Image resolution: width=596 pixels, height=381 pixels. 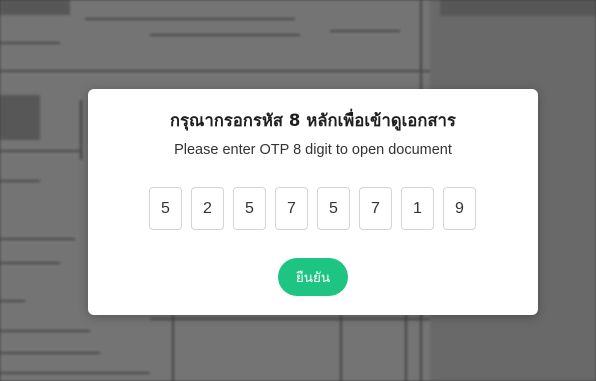 What do you see at coordinates (313, 277) in the screenshot?
I see `confirm-button: ยืนยัน` at bounding box center [313, 277].